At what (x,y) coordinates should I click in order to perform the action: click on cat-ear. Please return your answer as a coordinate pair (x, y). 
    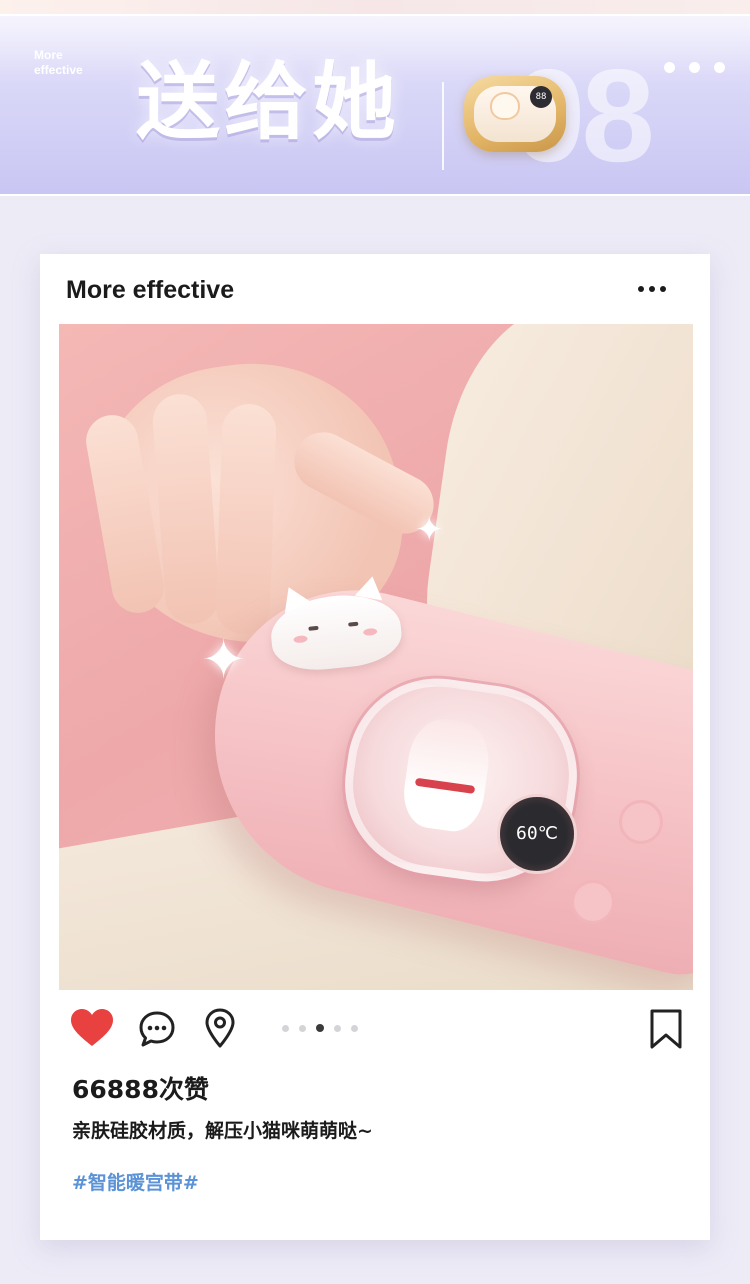
    Looking at the image, I should click on (370, 587).